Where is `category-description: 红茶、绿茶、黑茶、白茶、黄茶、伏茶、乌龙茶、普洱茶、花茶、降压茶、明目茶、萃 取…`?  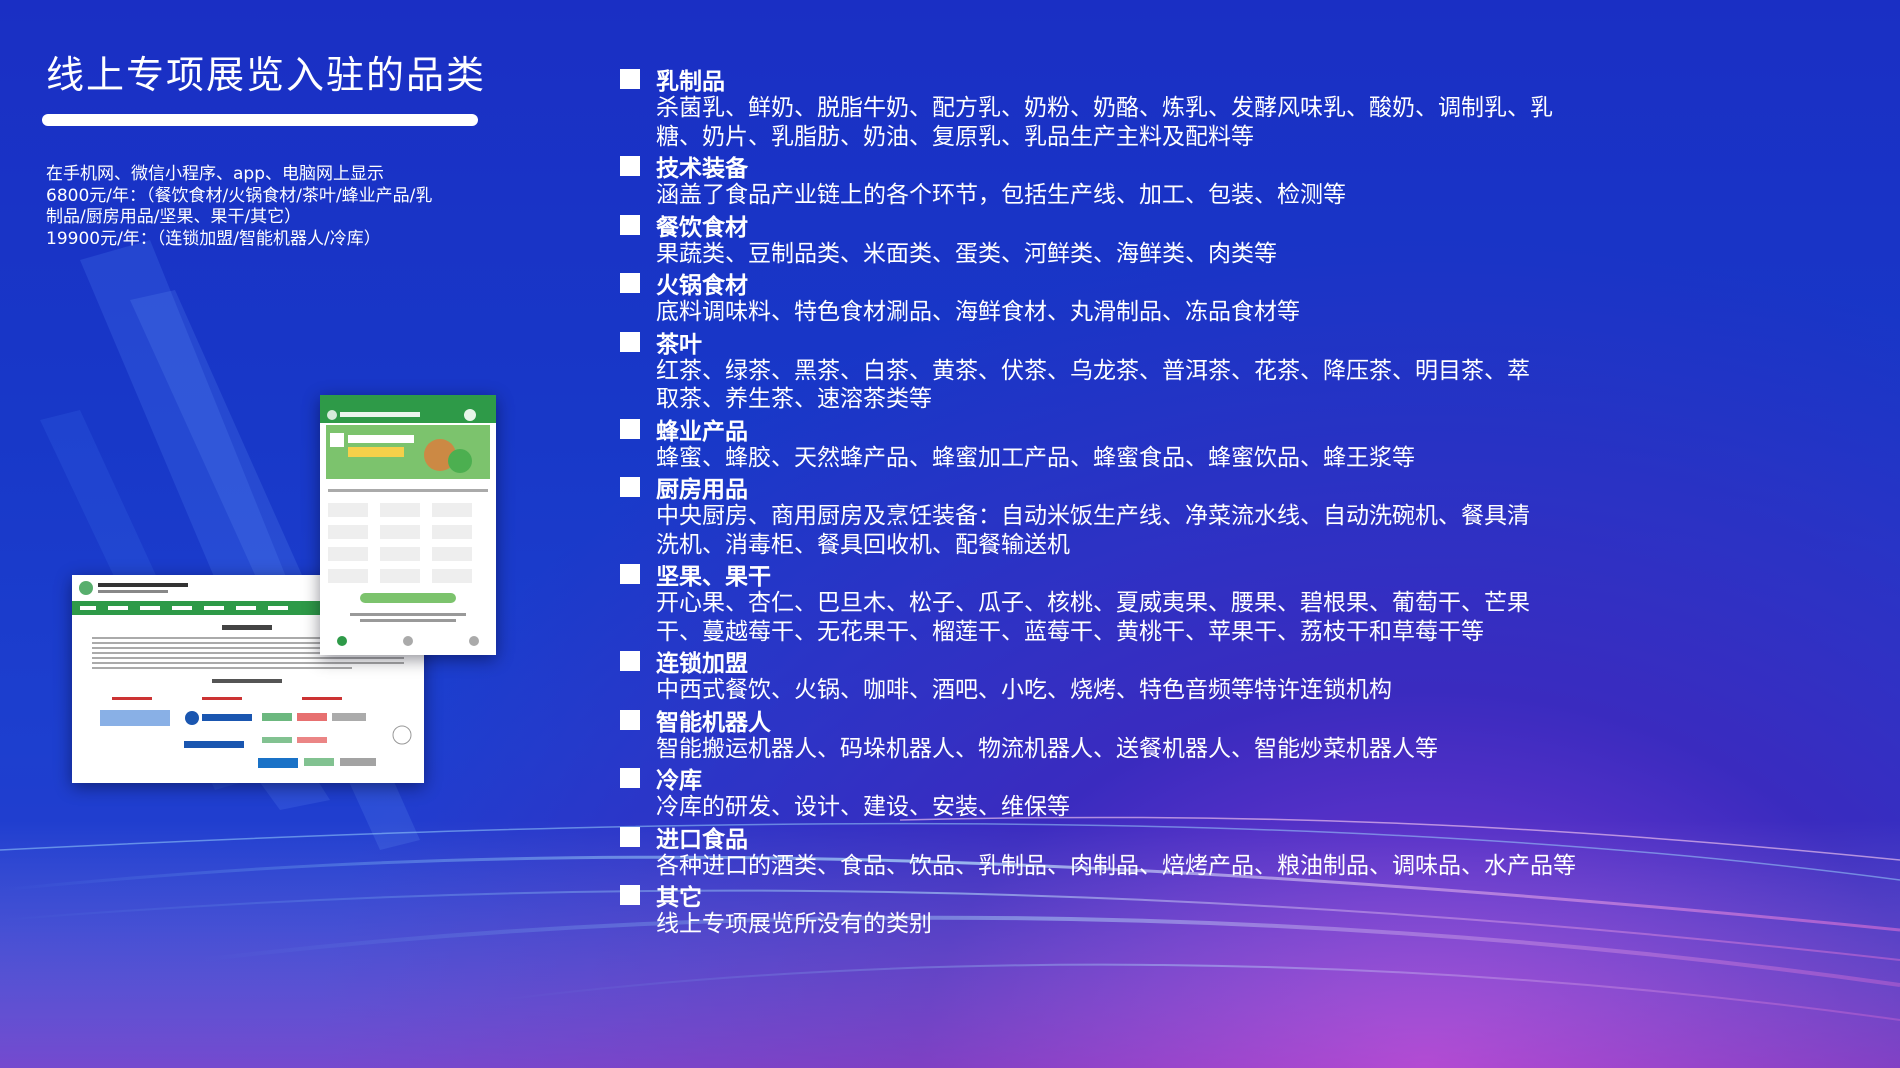 category-description: 红茶、绿茶、黑茶、白茶、黄茶、伏茶、乌龙茶、普洱茶、花茶、降压茶、明目茶、萃 取… is located at coordinates (1093, 385).